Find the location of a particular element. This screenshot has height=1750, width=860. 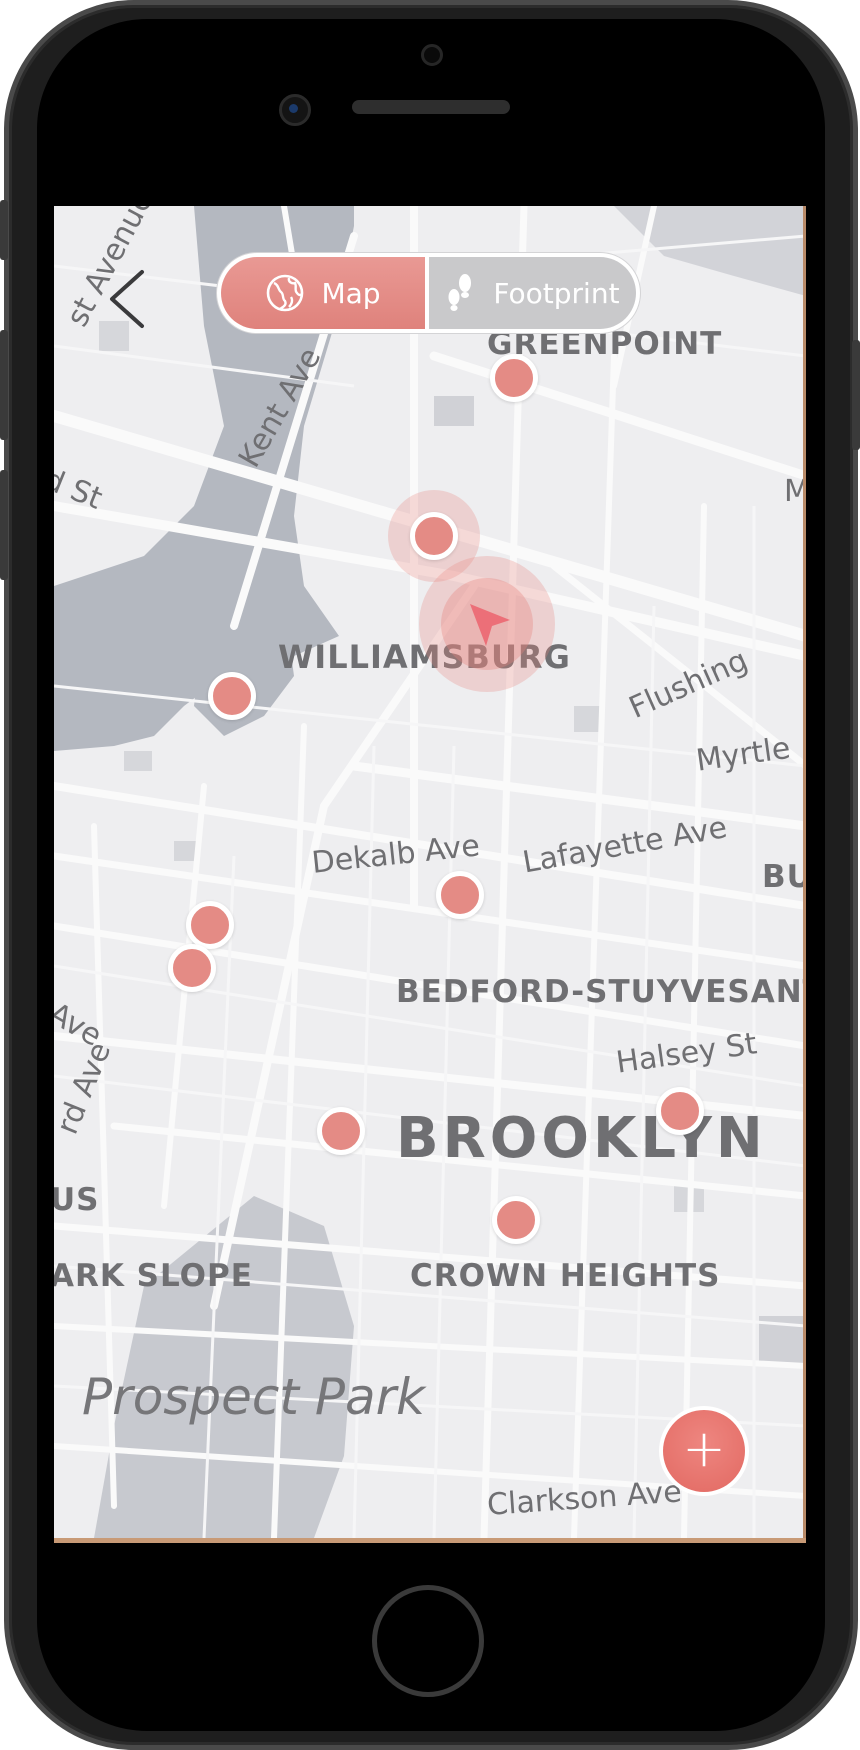

map-label-crown-heights: CROWN HEIGHTS is located at coordinates (565, 1276).